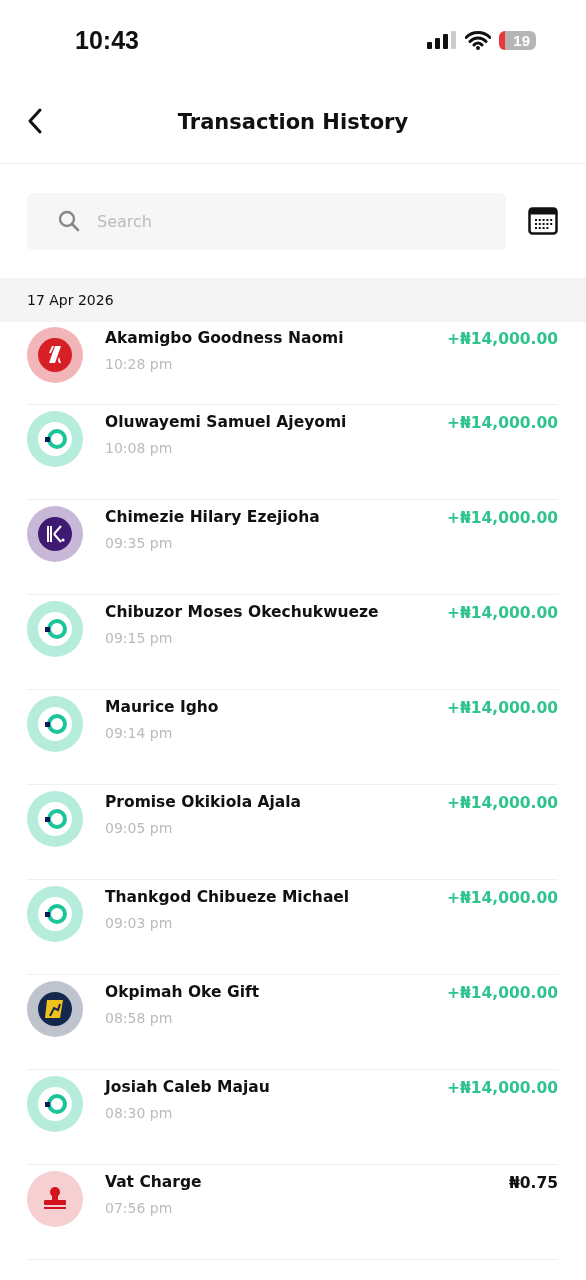  I want to click on transaction-time: 08:58 pm, so click(139, 1018).